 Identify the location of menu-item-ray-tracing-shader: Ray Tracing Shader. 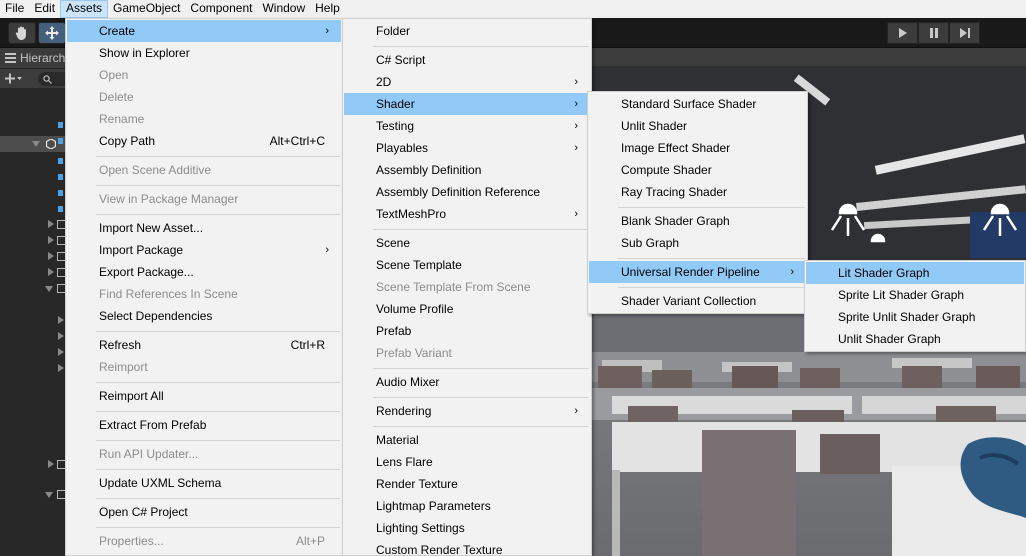
(697, 192).